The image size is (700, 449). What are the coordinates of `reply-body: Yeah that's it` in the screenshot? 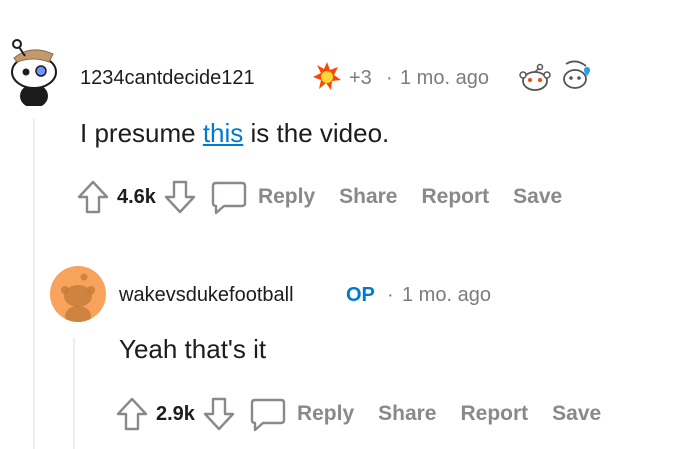 It's located at (193, 349).